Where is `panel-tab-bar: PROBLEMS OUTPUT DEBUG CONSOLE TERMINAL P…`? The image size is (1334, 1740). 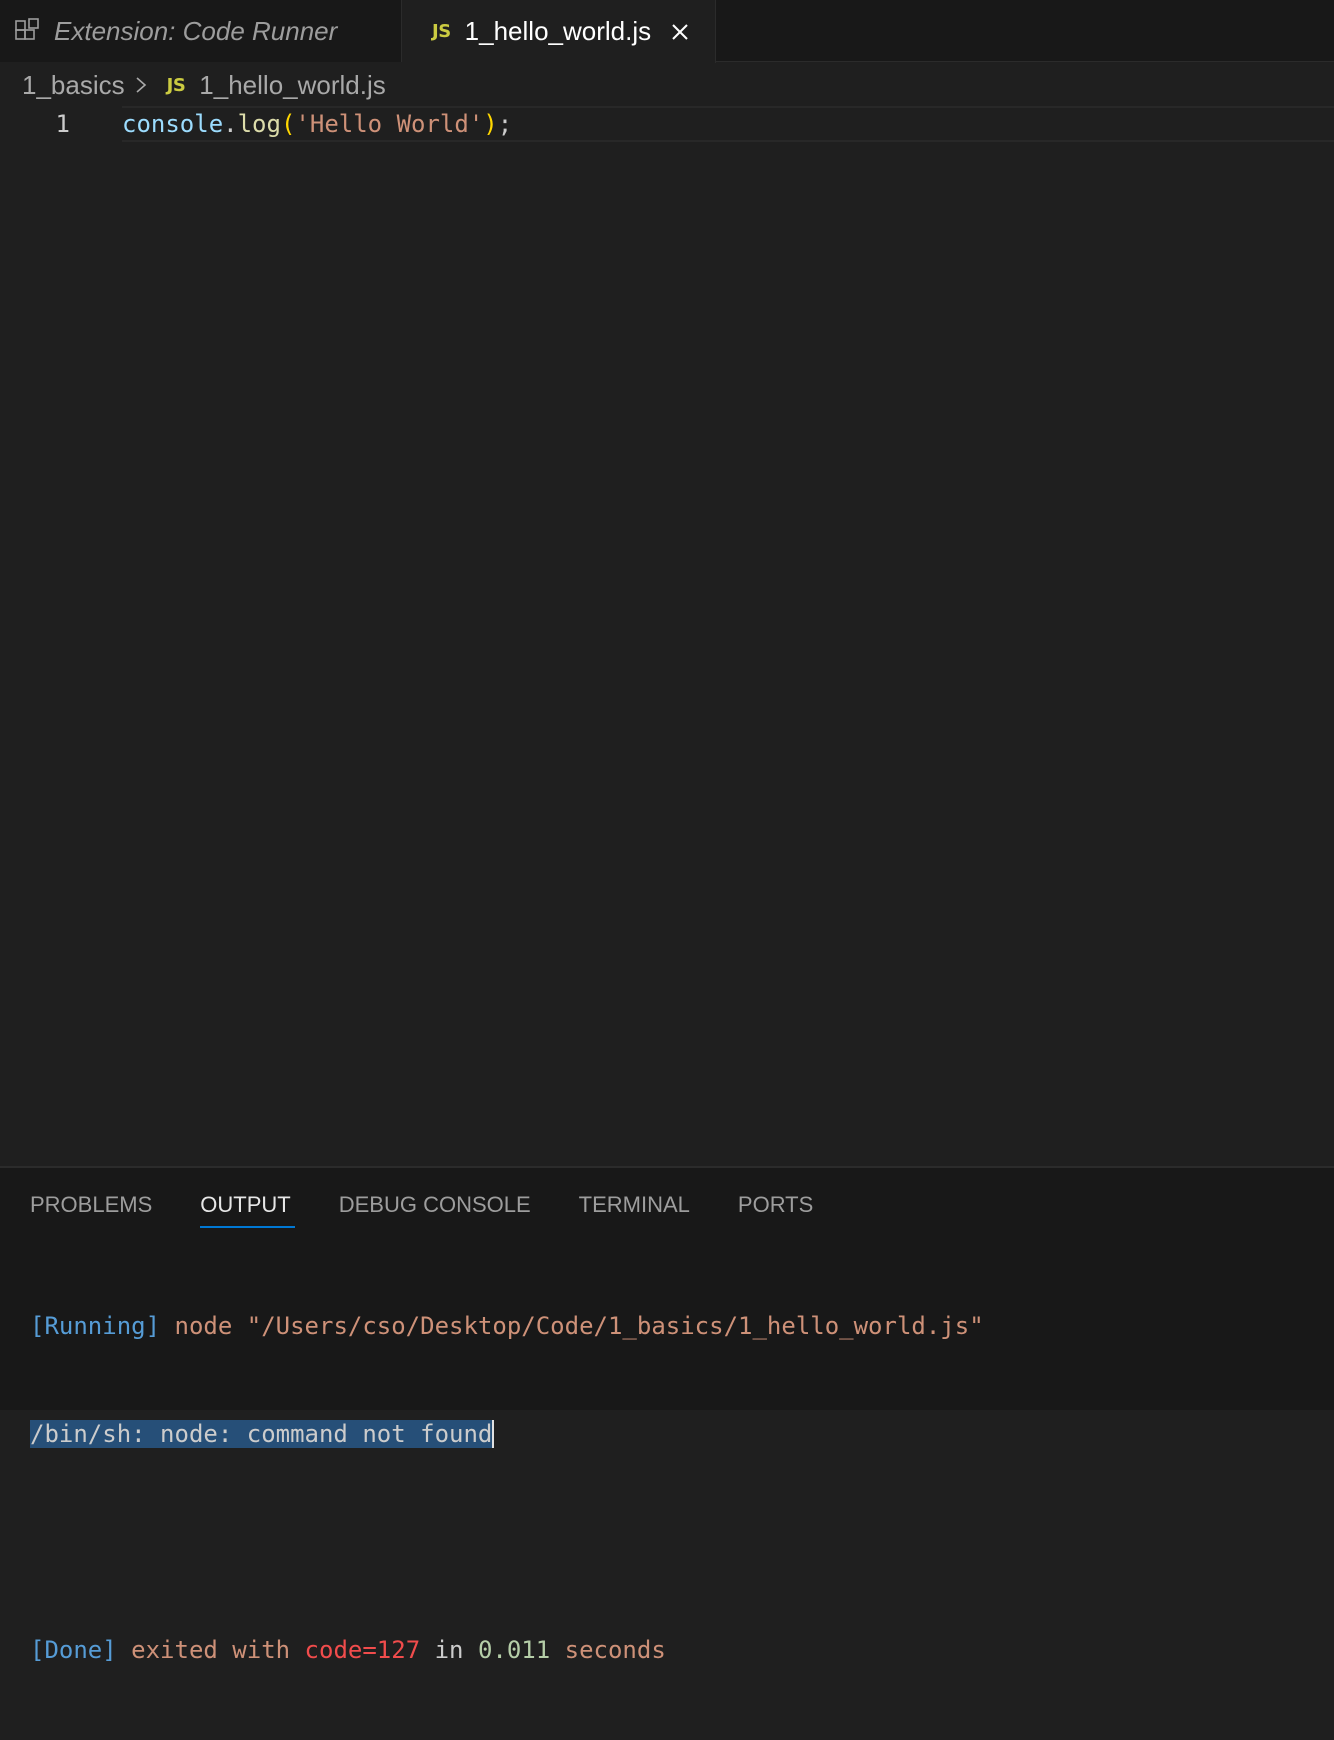 panel-tab-bar: PROBLEMS OUTPUT DEBUG CONSOLE TERMINAL P… is located at coordinates (445, 1208).